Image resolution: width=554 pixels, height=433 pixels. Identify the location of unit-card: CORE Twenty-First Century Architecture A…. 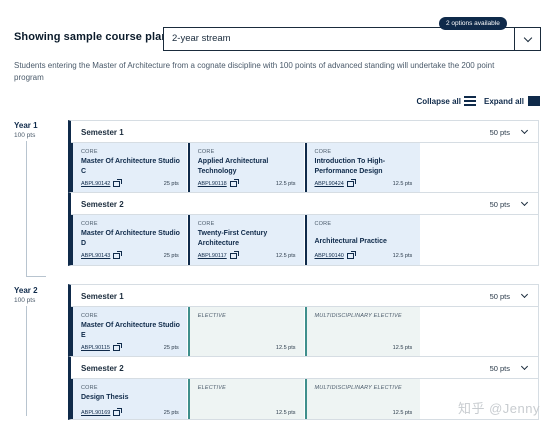
(245, 240).